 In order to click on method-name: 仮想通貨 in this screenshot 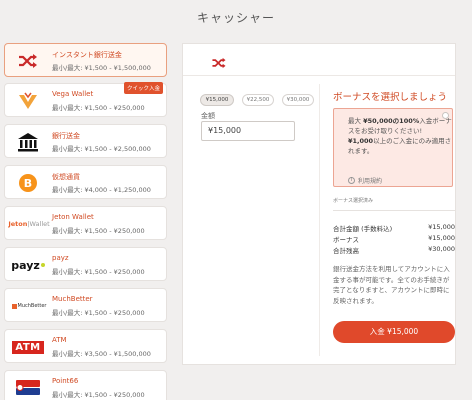, I will do `click(66, 177)`.